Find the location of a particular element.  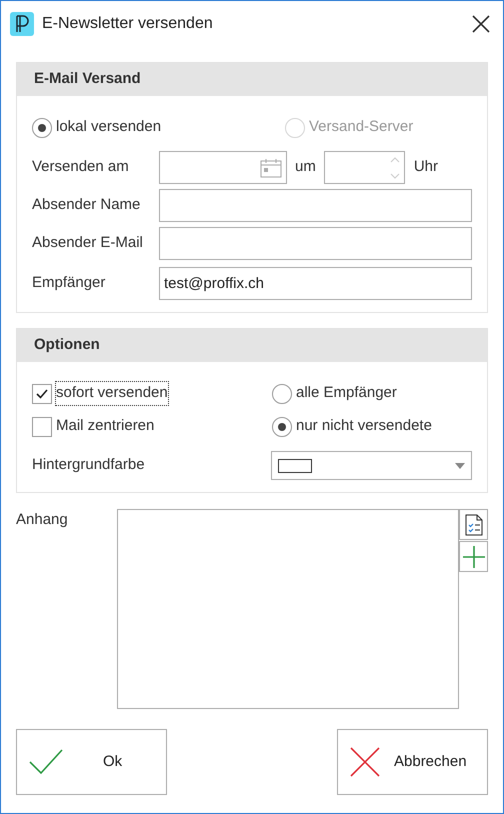

group-title: Optionen is located at coordinates (252, 345).